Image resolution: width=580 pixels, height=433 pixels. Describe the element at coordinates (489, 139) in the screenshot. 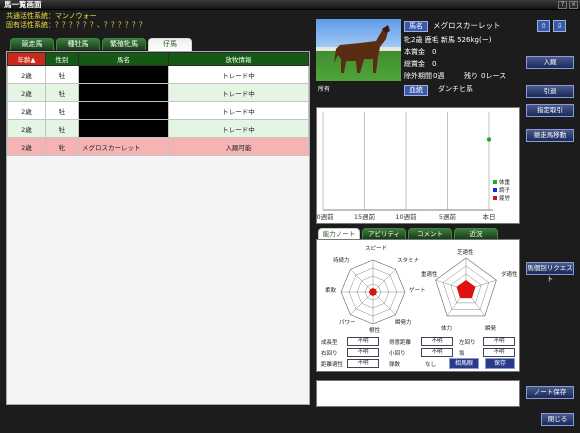

I see `data-point-体重` at that location.